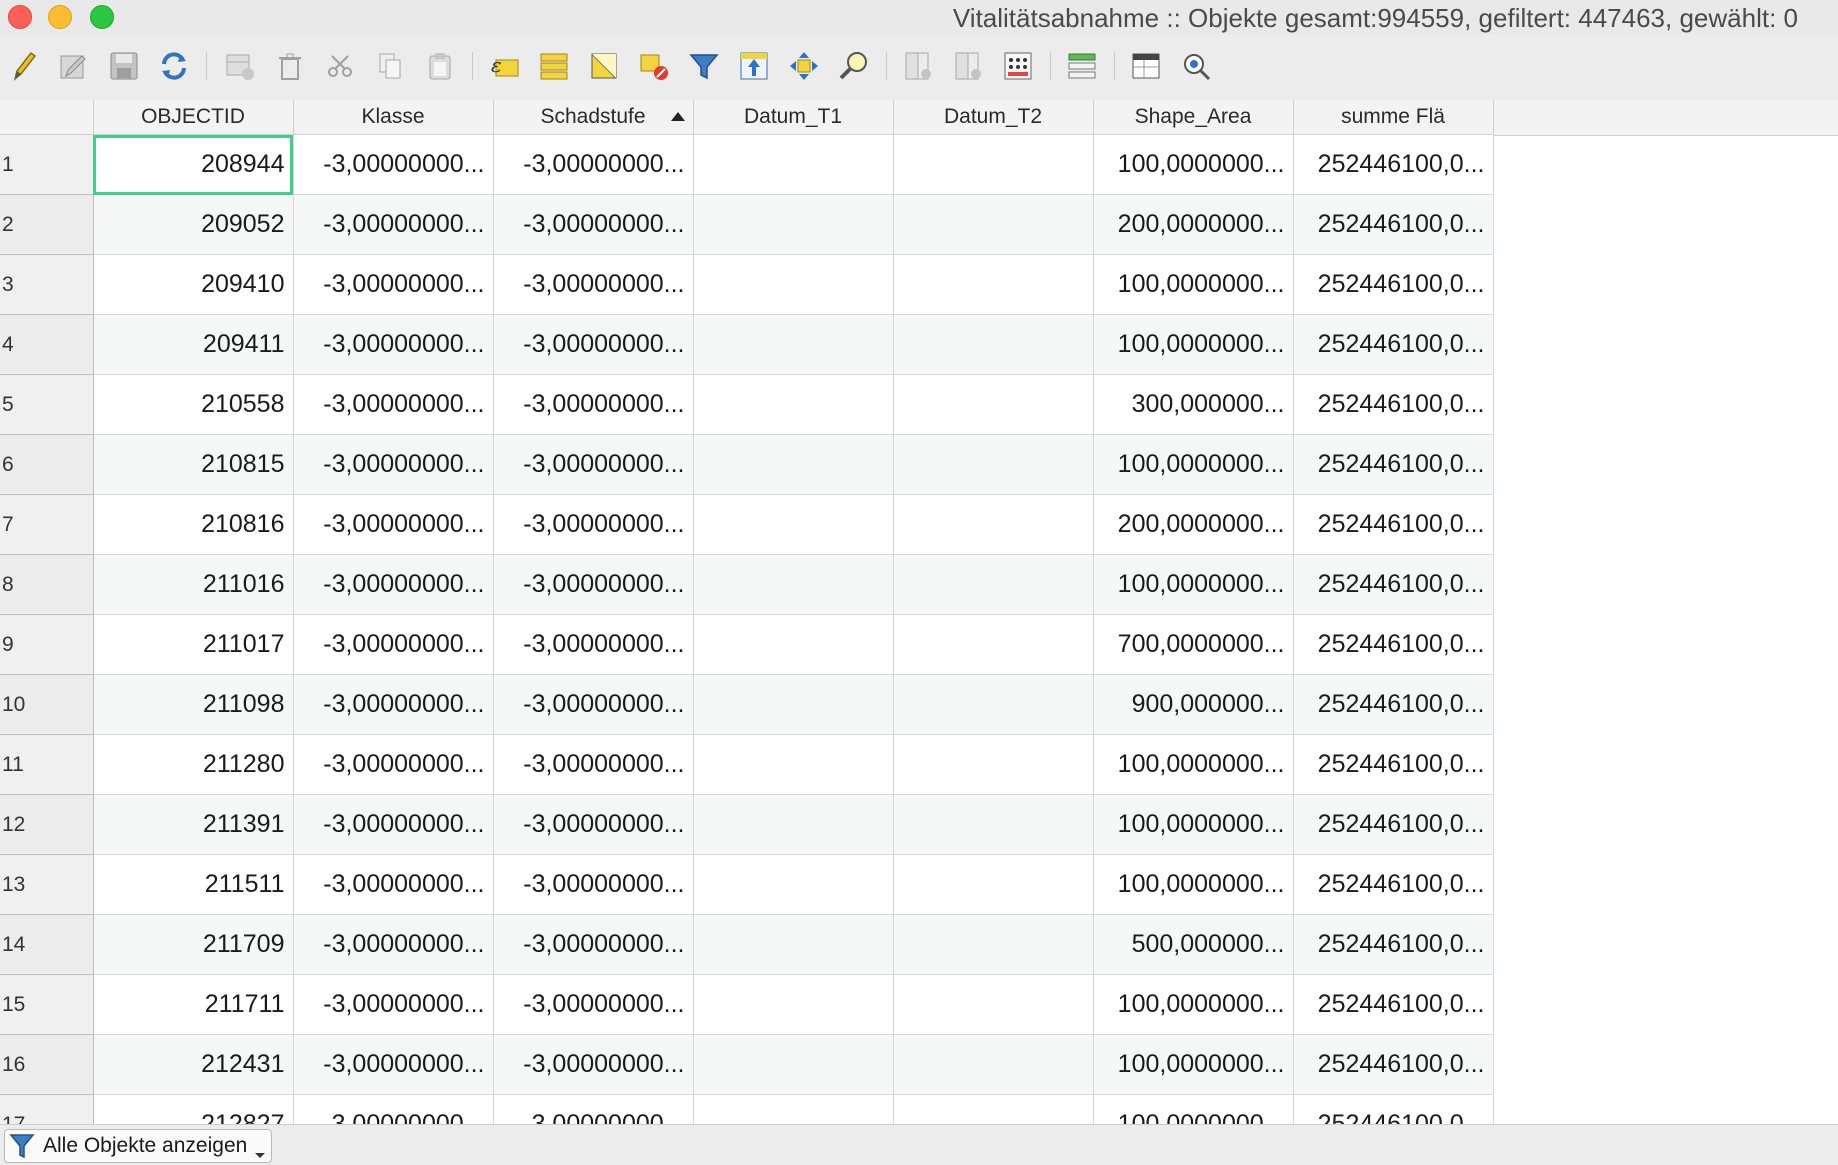 This screenshot has height=1165, width=1838. What do you see at coordinates (47, 164) in the screenshot?
I see `row-header: 1` at bounding box center [47, 164].